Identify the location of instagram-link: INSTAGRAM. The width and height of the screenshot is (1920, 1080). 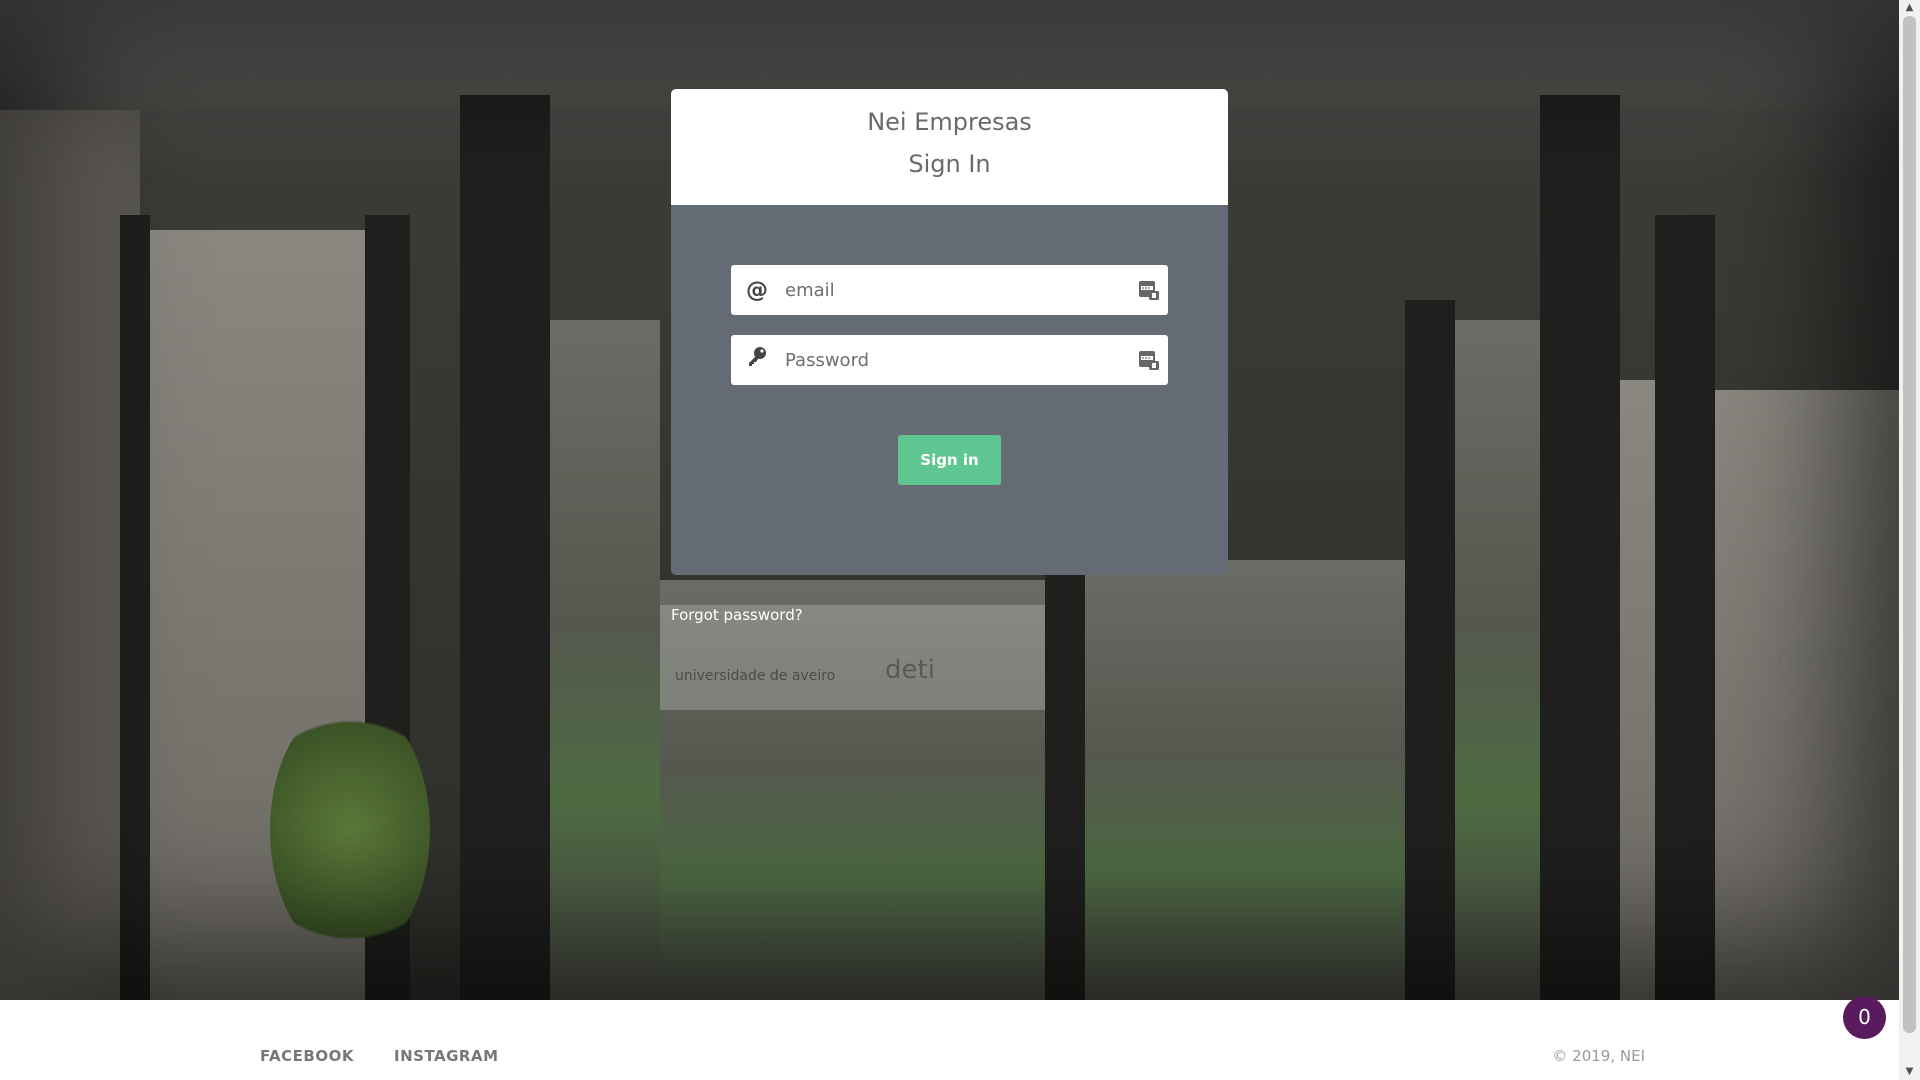
(446, 1056).